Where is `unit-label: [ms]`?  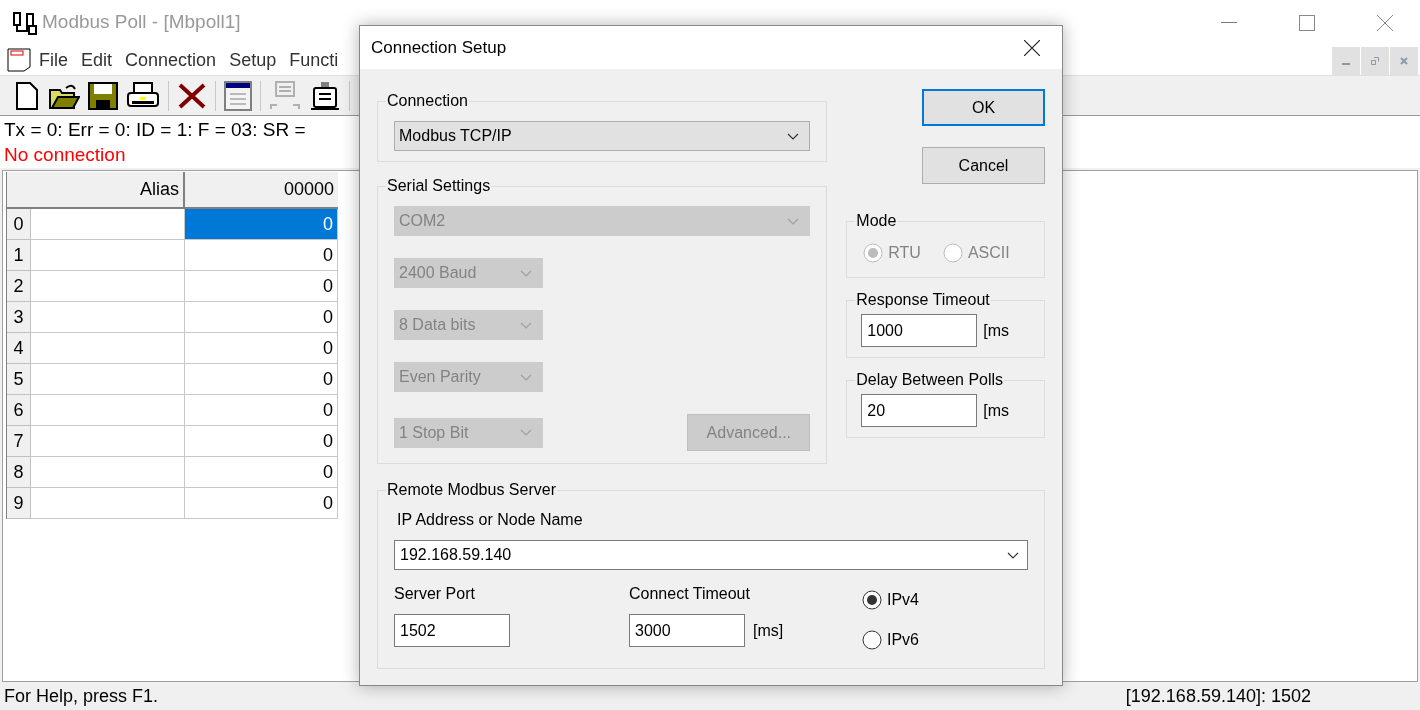
unit-label: [ms] is located at coordinates (768, 630).